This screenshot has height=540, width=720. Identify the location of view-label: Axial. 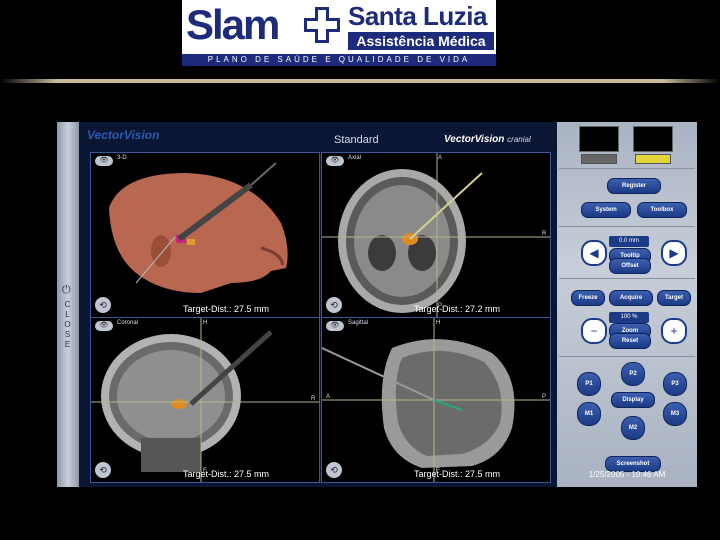
(355, 158).